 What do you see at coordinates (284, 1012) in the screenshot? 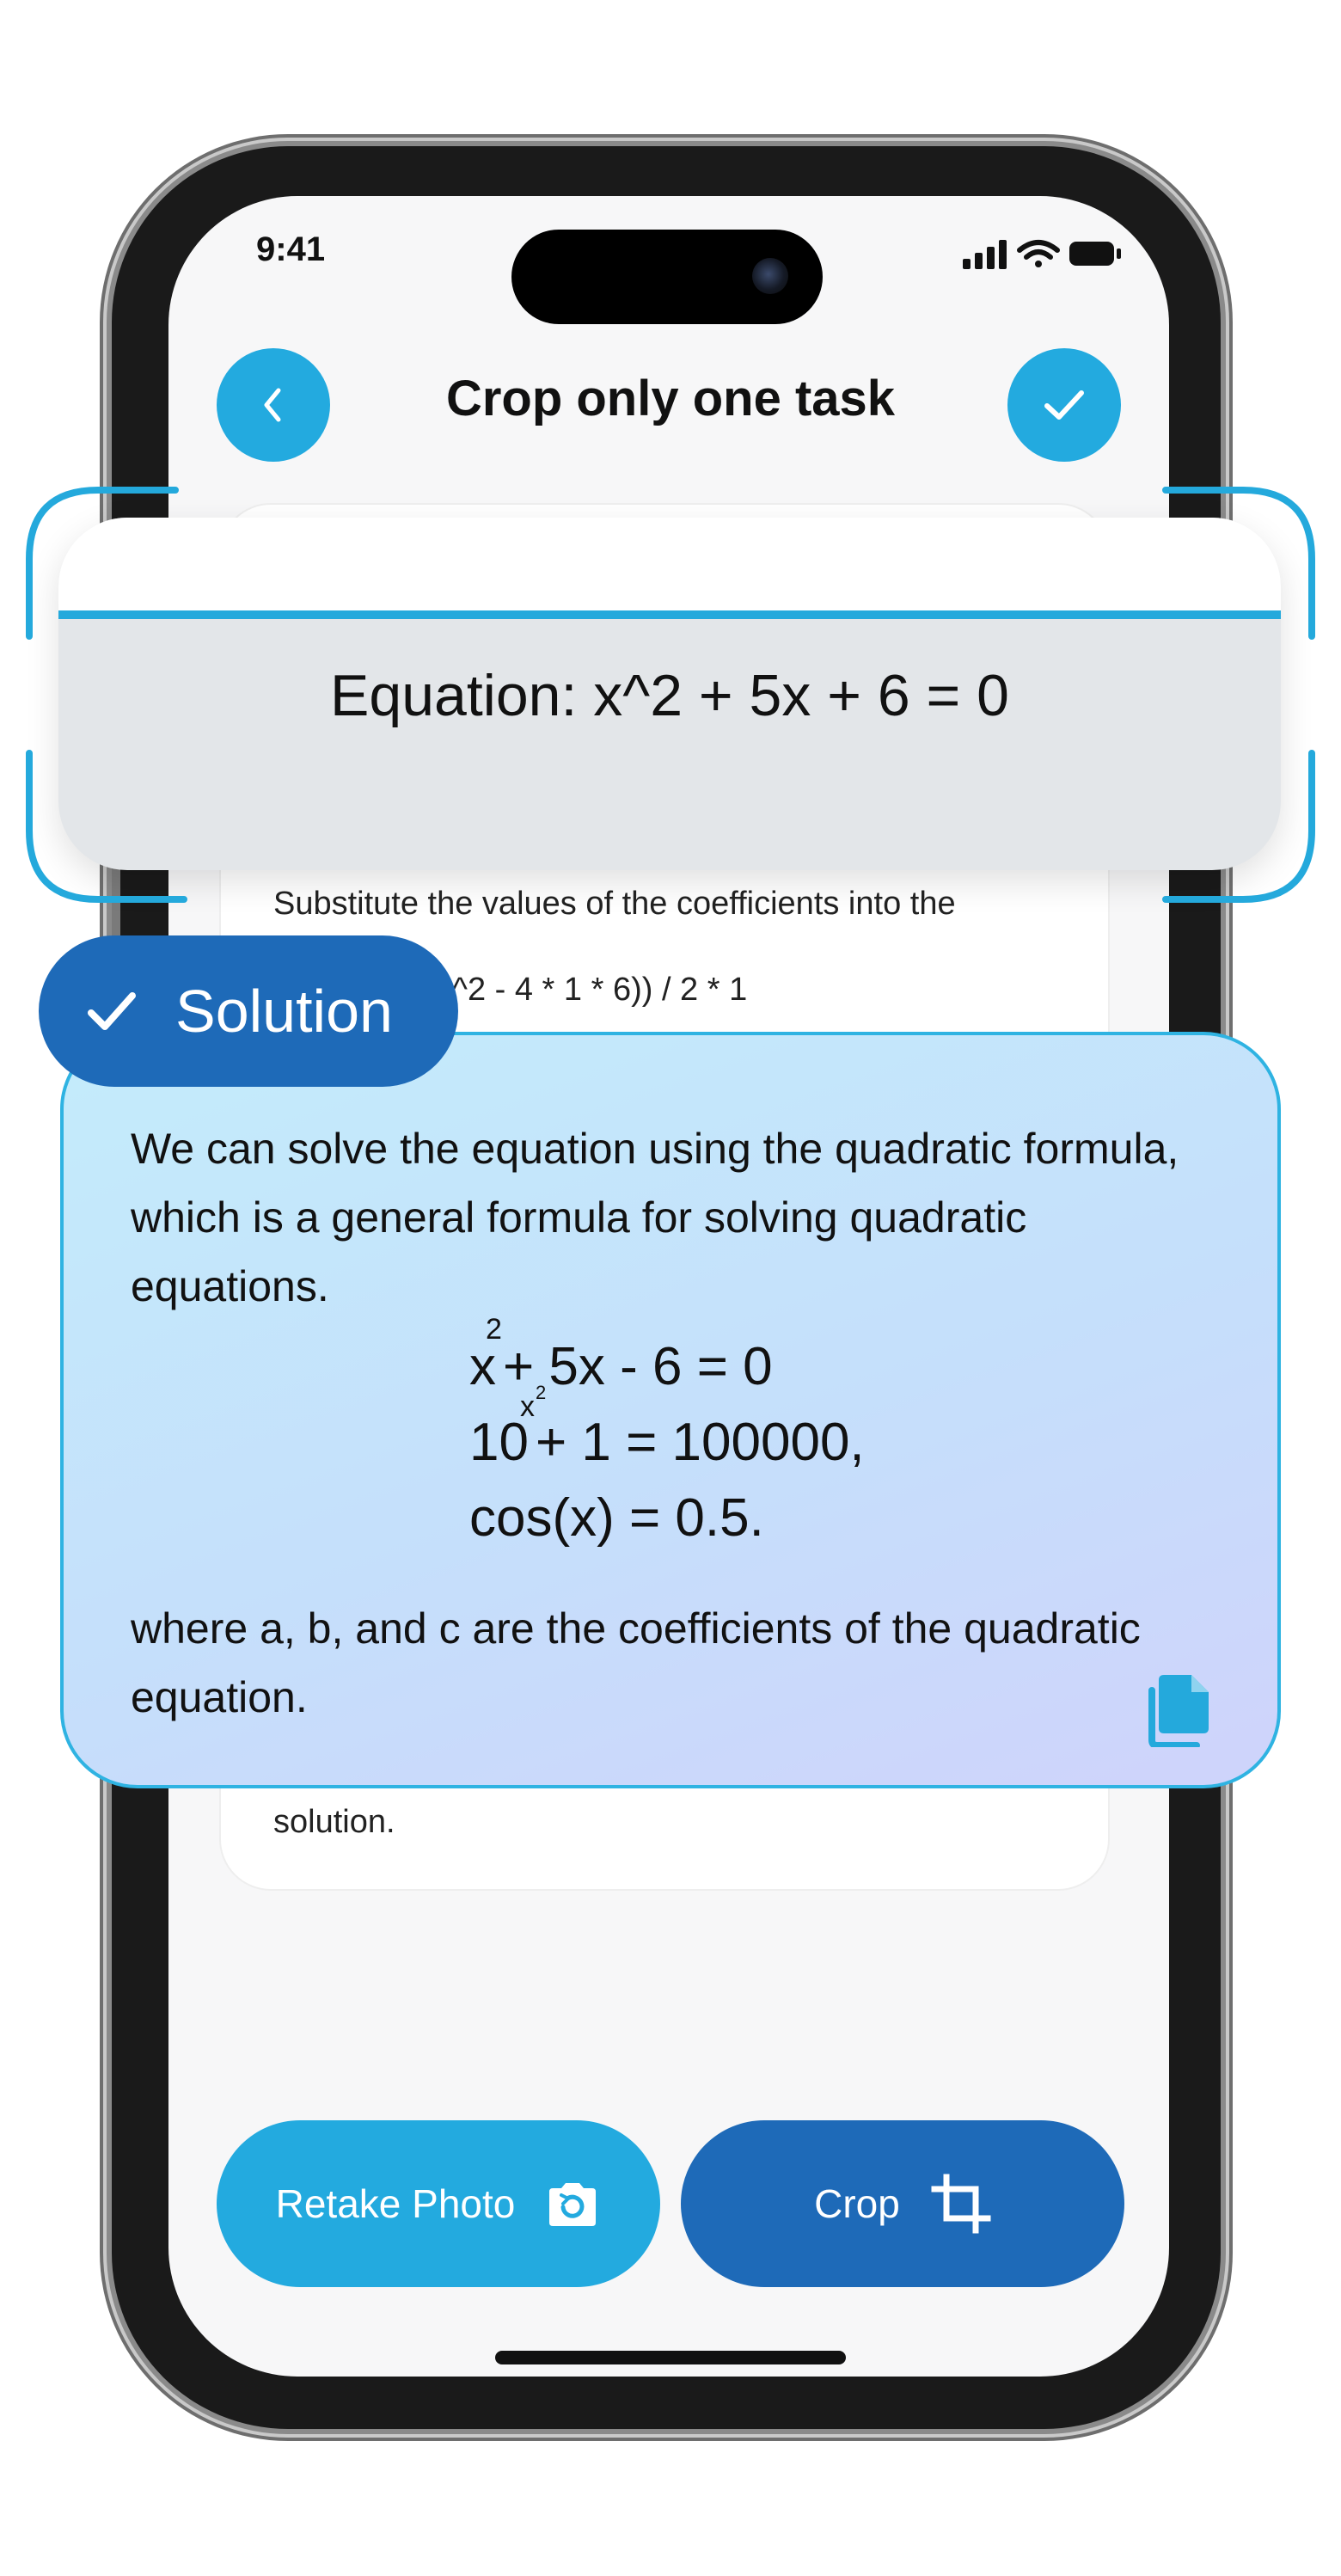
I see `solution-badge-label: Solution` at bounding box center [284, 1012].